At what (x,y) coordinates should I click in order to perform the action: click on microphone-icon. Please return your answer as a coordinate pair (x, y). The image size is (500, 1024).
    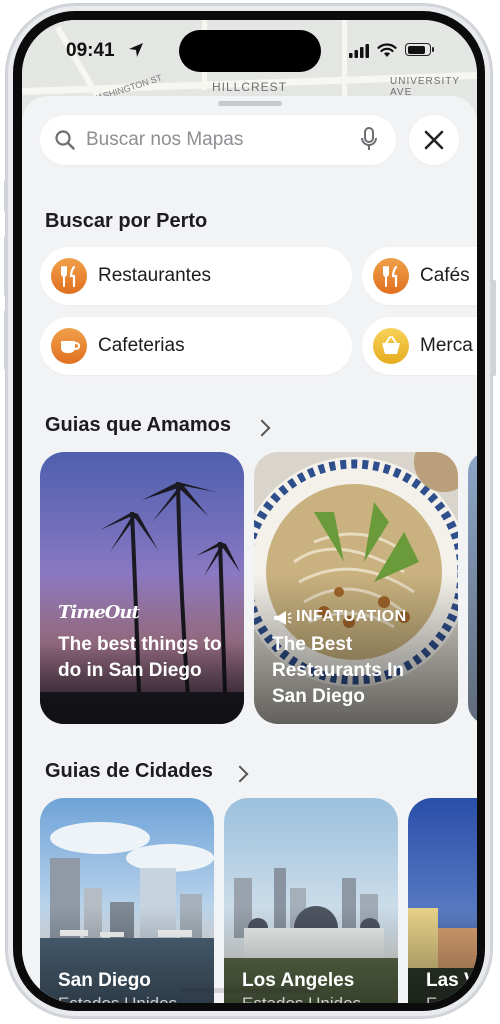
    Looking at the image, I should click on (369, 140).